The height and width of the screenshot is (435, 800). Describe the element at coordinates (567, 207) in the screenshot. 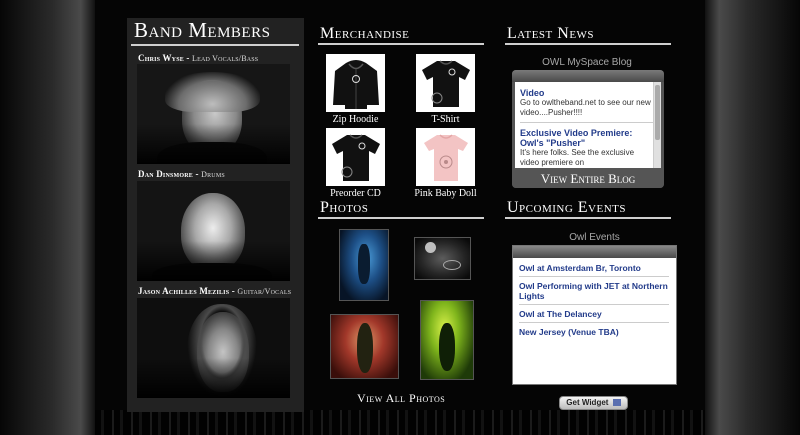

I see `upcoming-events-title: Upcoming Events` at that location.